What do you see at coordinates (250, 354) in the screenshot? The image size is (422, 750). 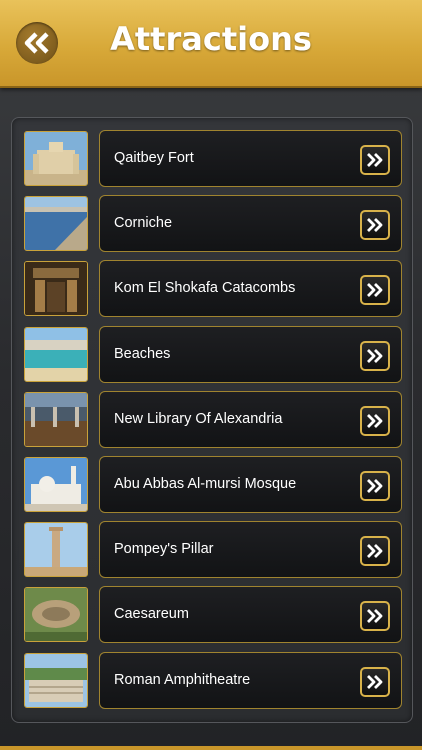 I see `attraction-cell: Beaches` at bounding box center [250, 354].